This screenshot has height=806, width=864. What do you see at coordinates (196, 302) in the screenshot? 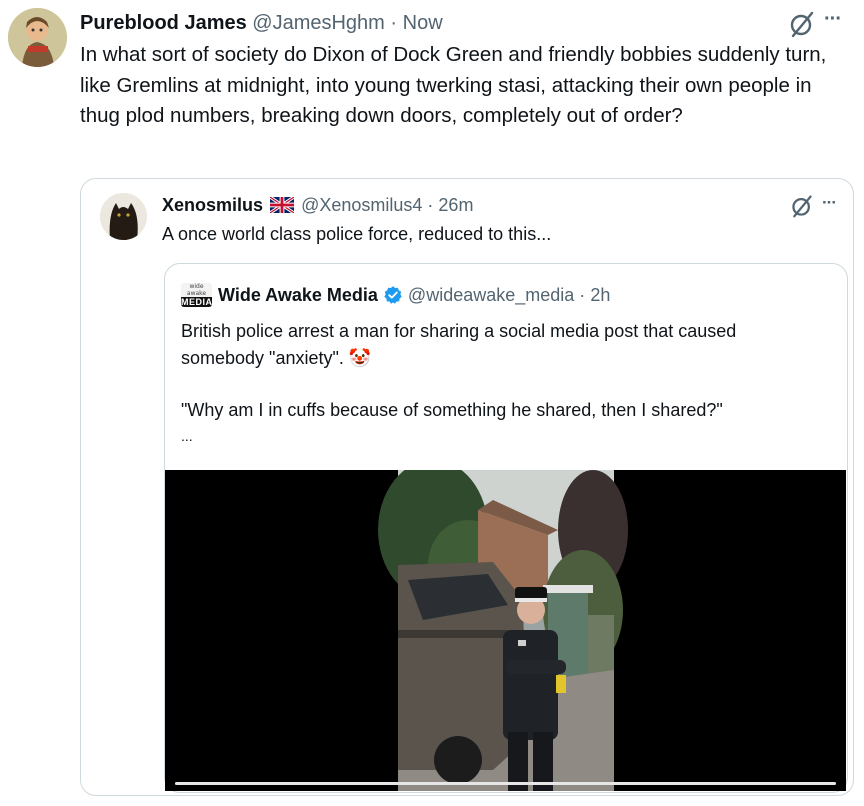
I see `nested-avatar-label: MEDIA` at bounding box center [196, 302].